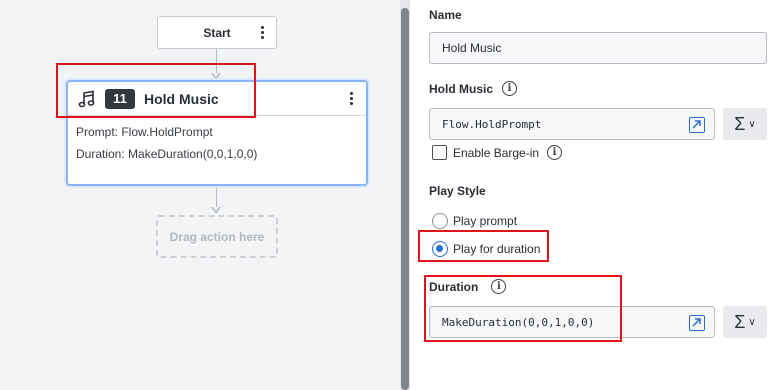  Describe the element at coordinates (572, 124) in the screenshot. I see `hold-music-input: Flow.HoldPrompt` at that location.